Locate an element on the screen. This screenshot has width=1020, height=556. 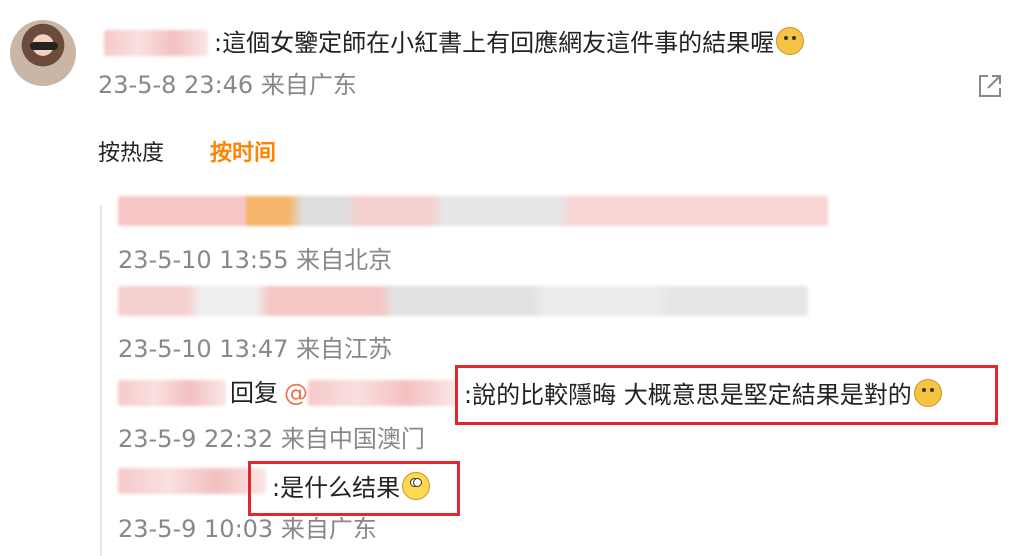
tab-by-time: 按时间 is located at coordinates (243, 154).